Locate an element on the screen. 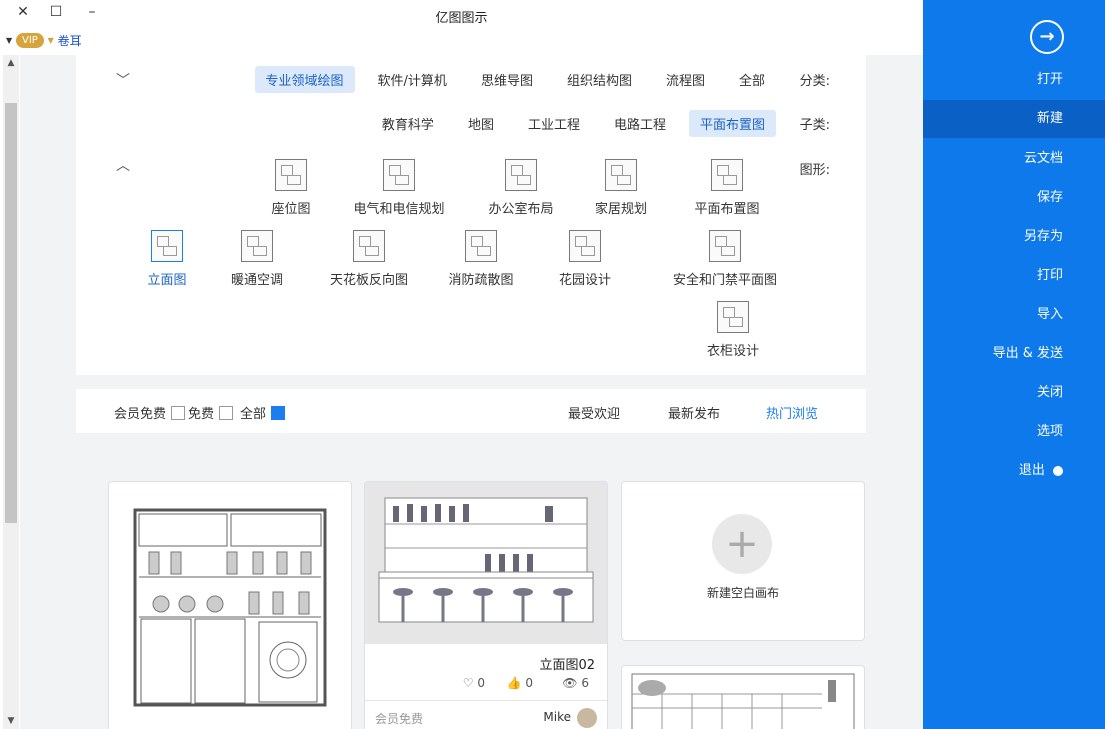 This screenshot has height=729, width=1105. plus-icon: + is located at coordinates (742, 544).